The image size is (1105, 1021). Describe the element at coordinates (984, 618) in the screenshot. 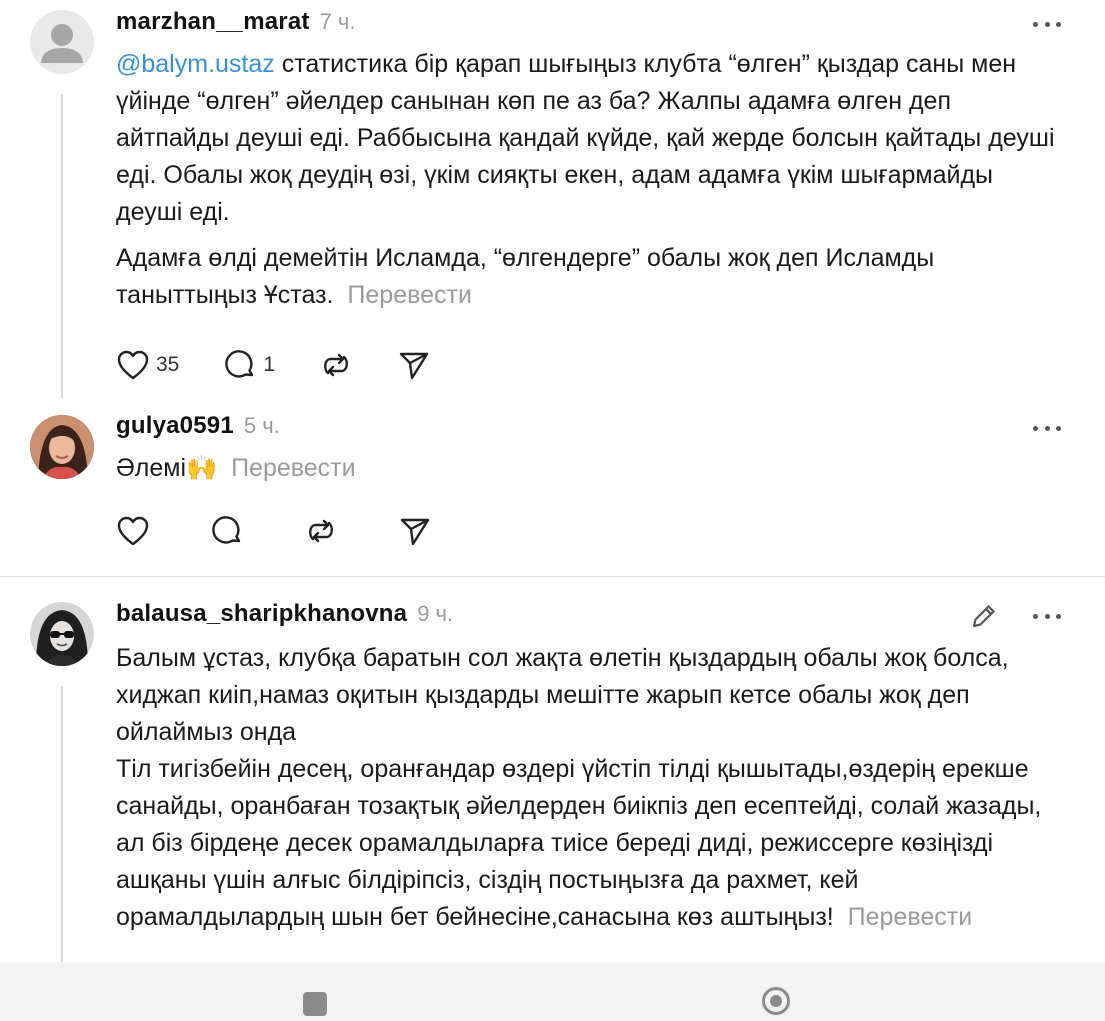

I see `pencil-icon` at that location.